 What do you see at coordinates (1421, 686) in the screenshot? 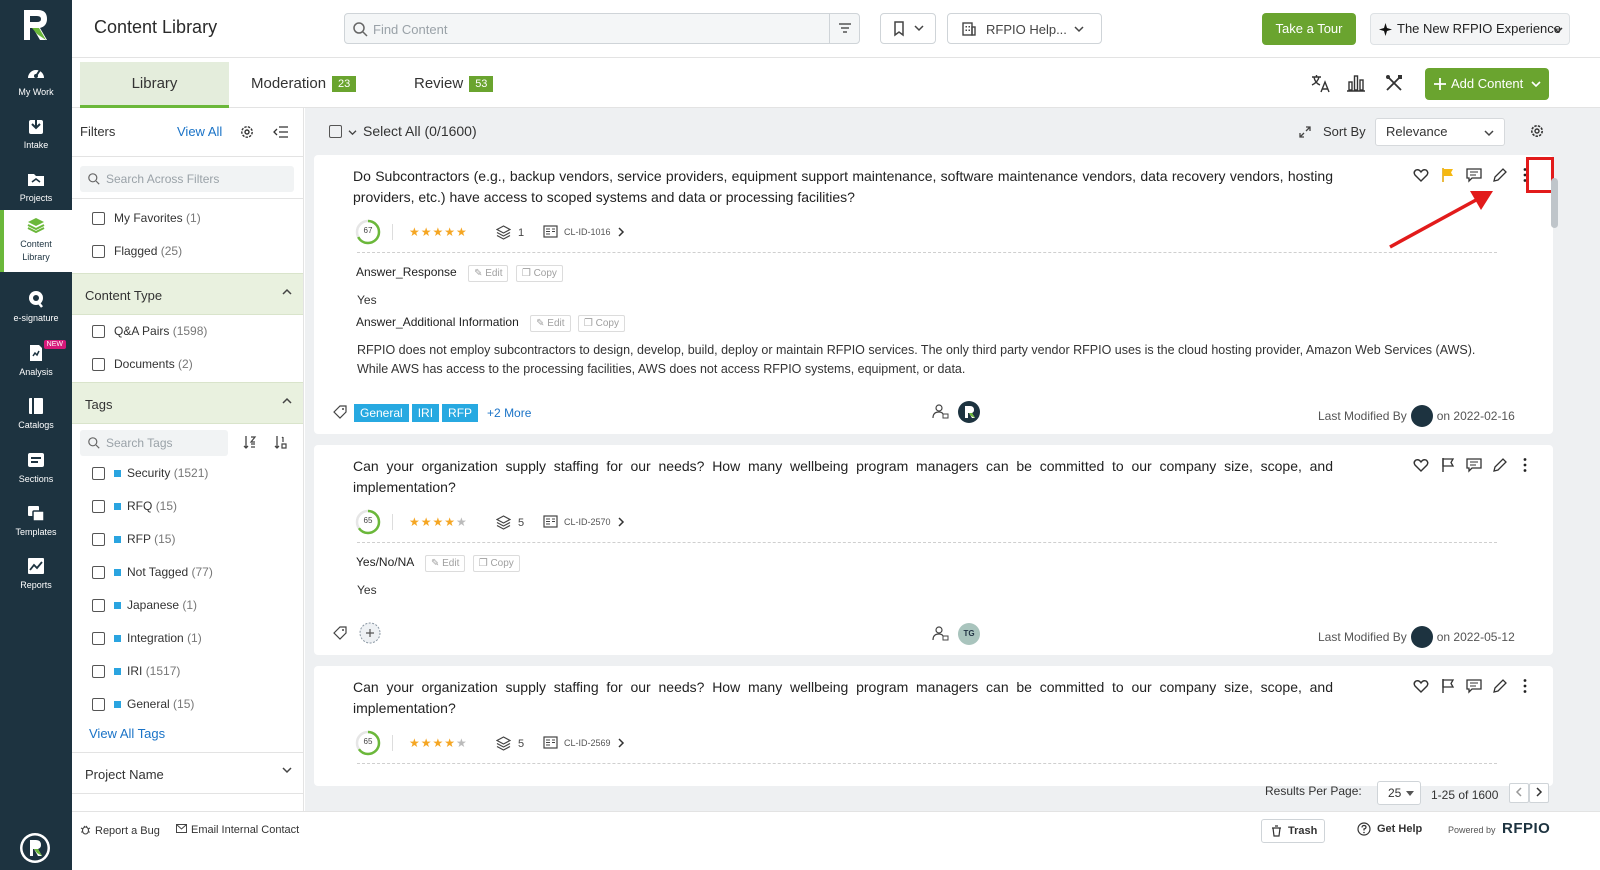
I see `heart-icon` at bounding box center [1421, 686].